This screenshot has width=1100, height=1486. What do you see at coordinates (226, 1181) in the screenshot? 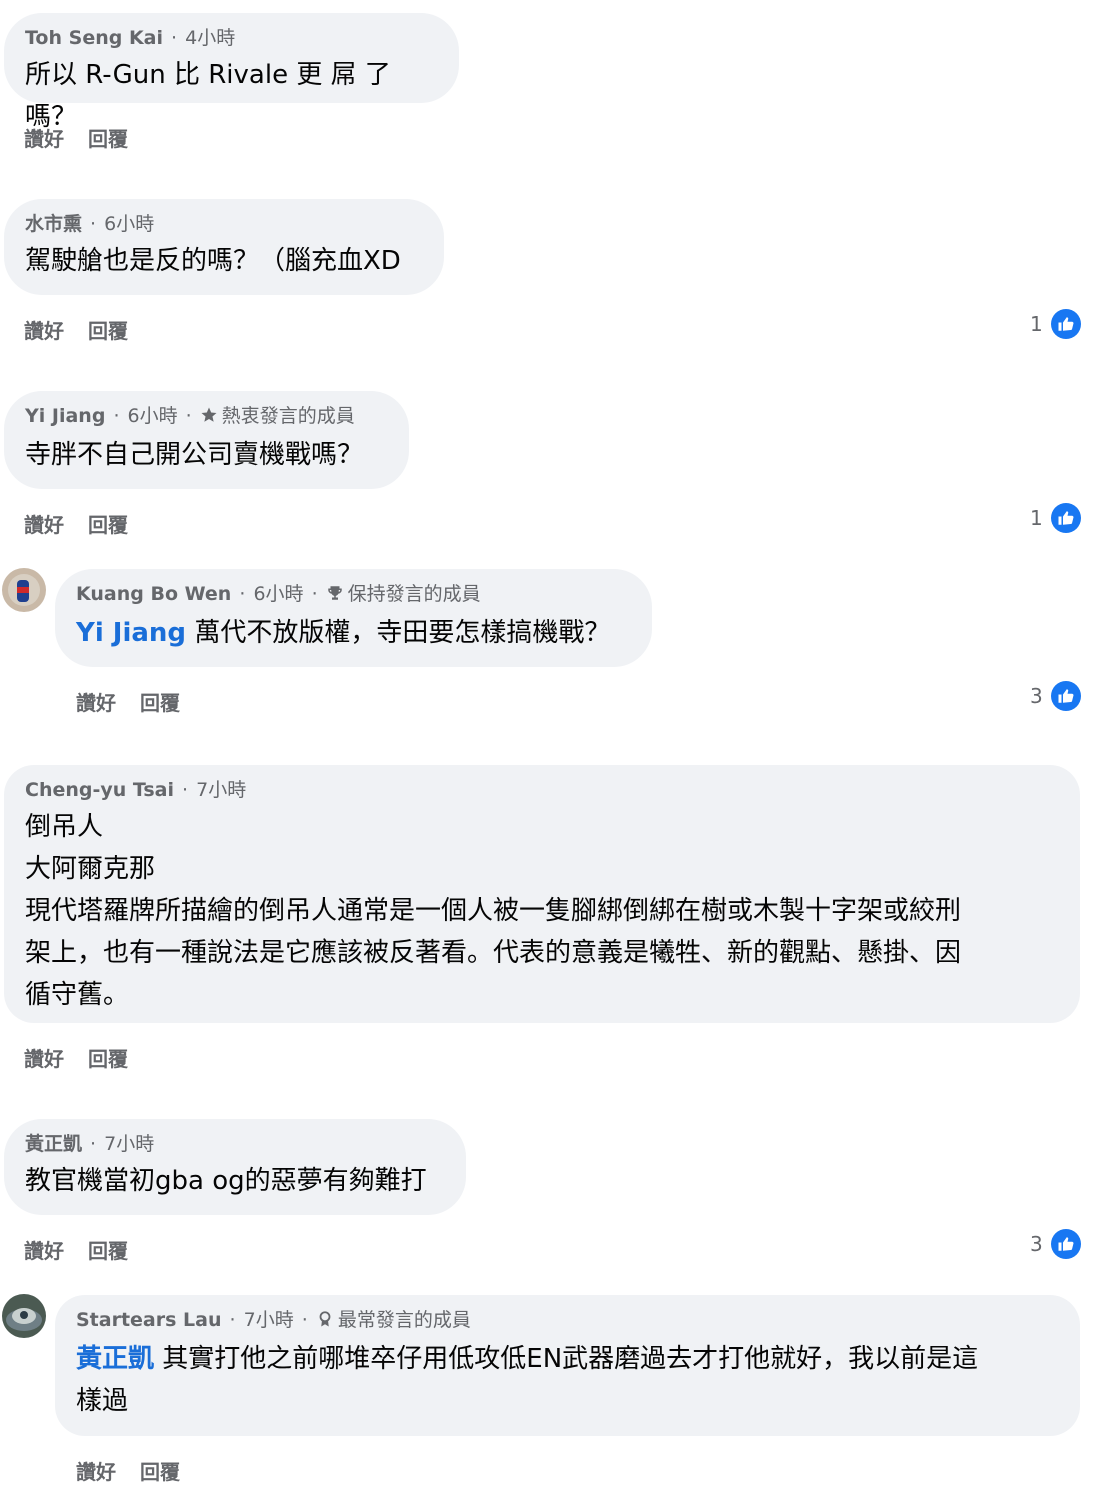
I see `comment-text: 教官機當初gba og的惡夢有夠難打` at bounding box center [226, 1181].